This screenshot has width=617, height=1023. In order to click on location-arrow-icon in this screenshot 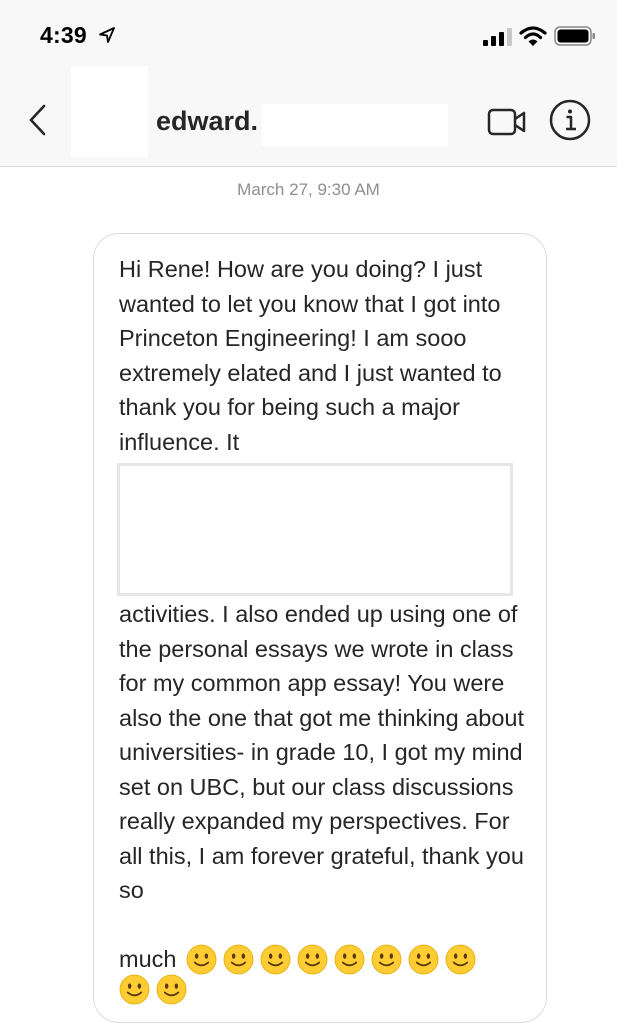, I will do `click(107, 35)`.